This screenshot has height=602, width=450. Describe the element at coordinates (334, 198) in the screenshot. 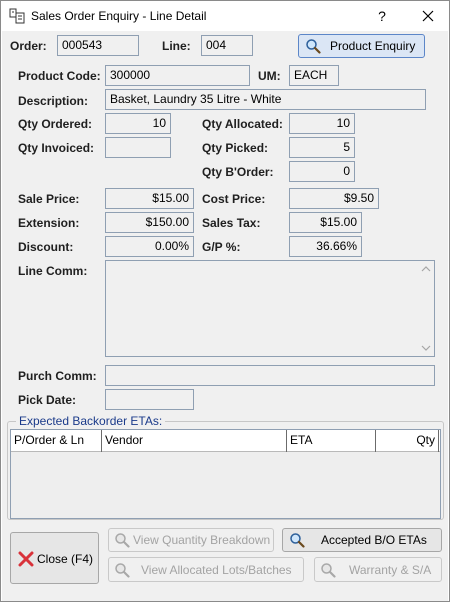

I see `cost-price-field: $9.50` at that location.